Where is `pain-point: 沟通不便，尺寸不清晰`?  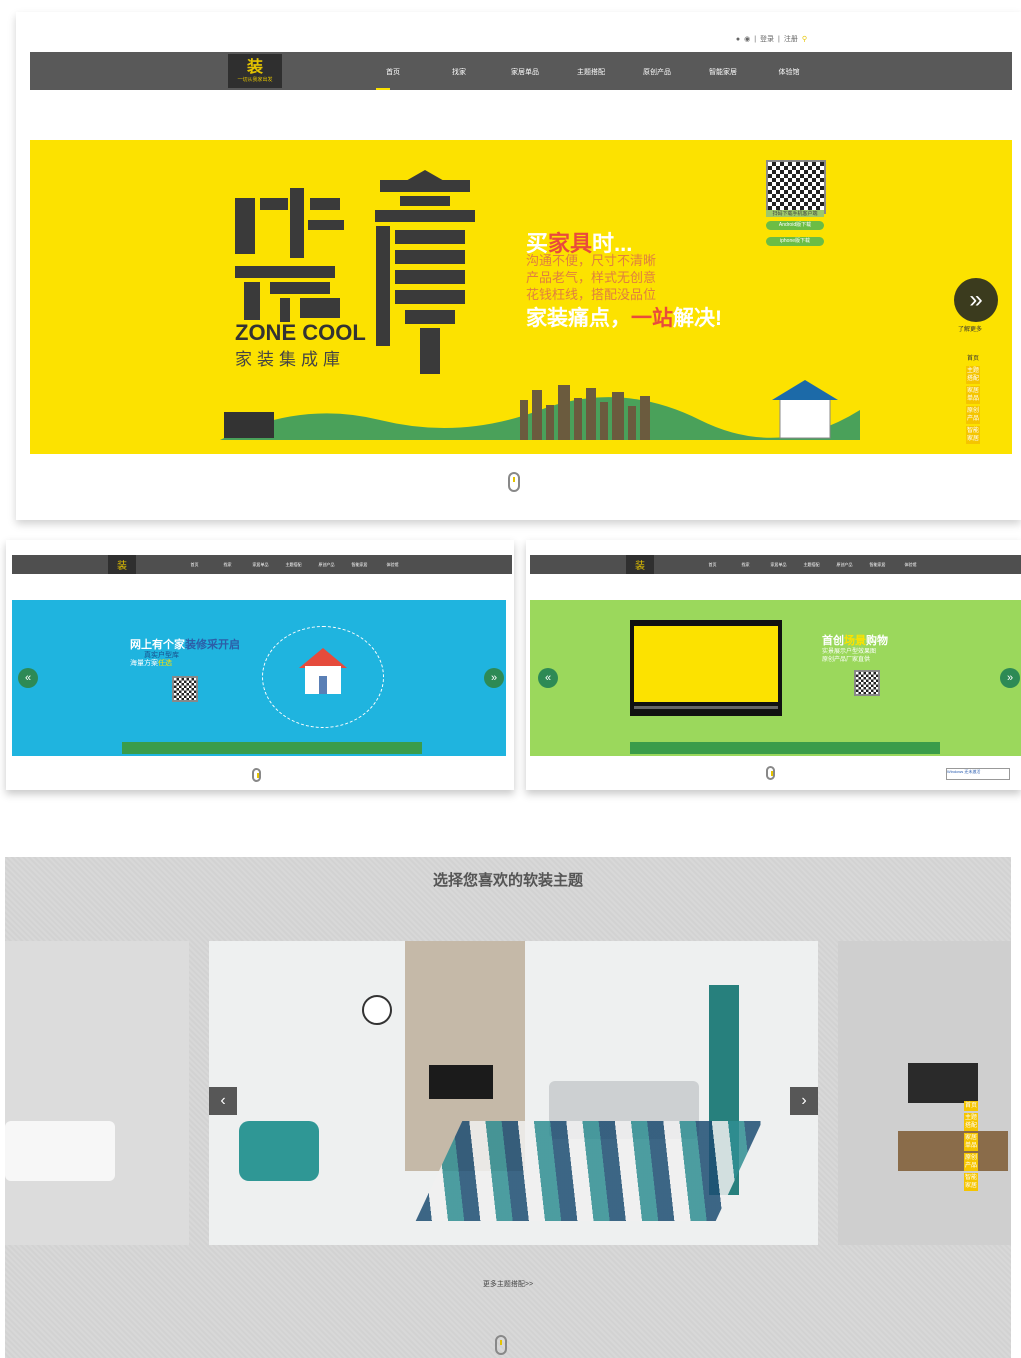 pain-point: 沟通不便，尺寸不清晰 is located at coordinates (591, 260).